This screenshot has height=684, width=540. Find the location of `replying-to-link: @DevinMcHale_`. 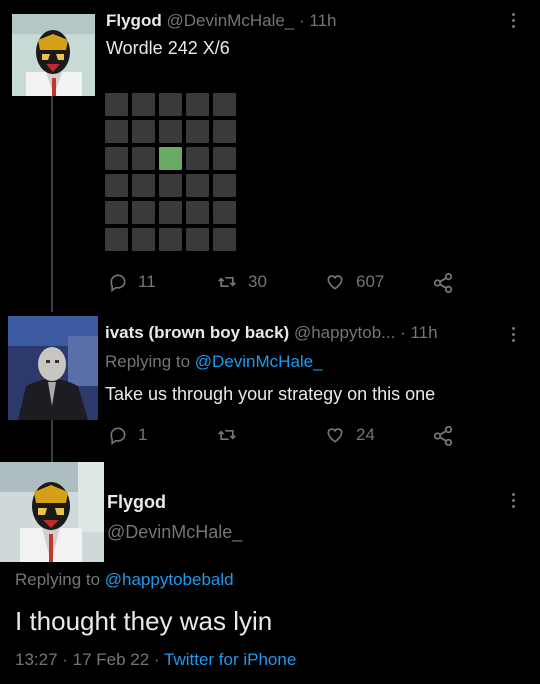

replying-to-link: @DevinMcHale_ is located at coordinates (259, 361).